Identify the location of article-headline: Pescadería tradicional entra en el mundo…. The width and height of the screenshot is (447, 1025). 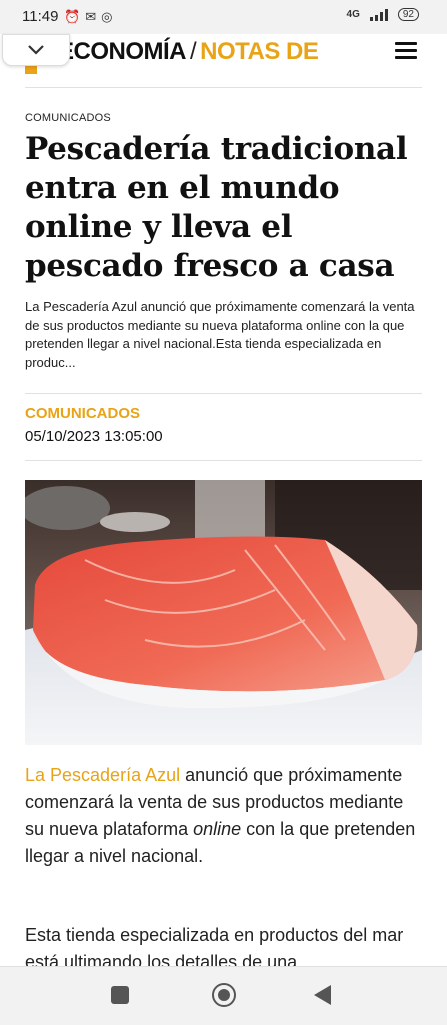
(216, 207).